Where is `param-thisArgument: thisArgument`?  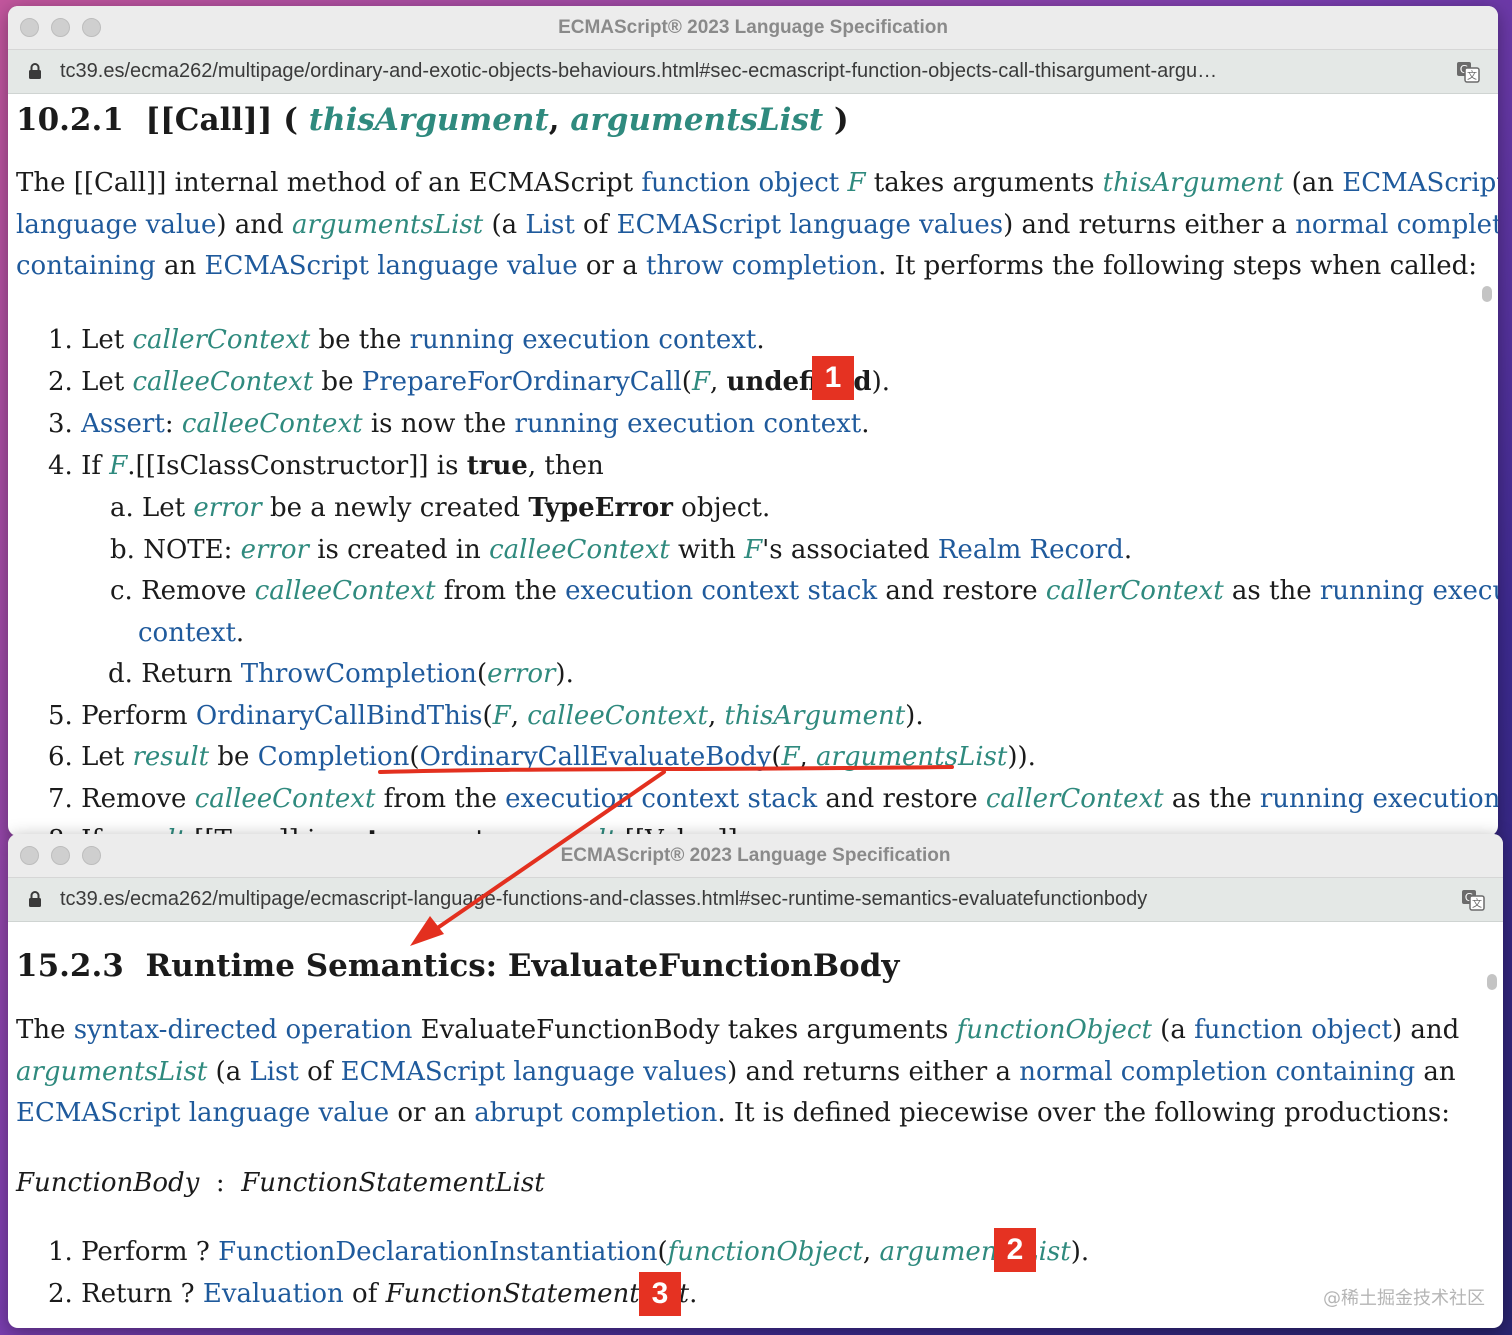
param-thisArgument: thisArgument is located at coordinates (429, 120).